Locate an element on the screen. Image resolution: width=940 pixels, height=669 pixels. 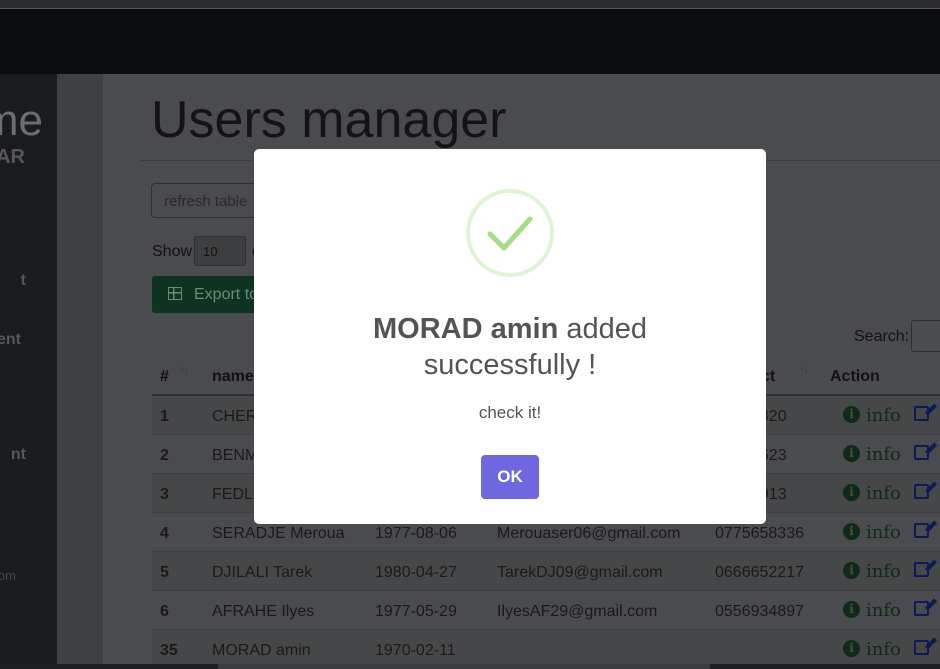
check-icon is located at coordinates (510, 233).